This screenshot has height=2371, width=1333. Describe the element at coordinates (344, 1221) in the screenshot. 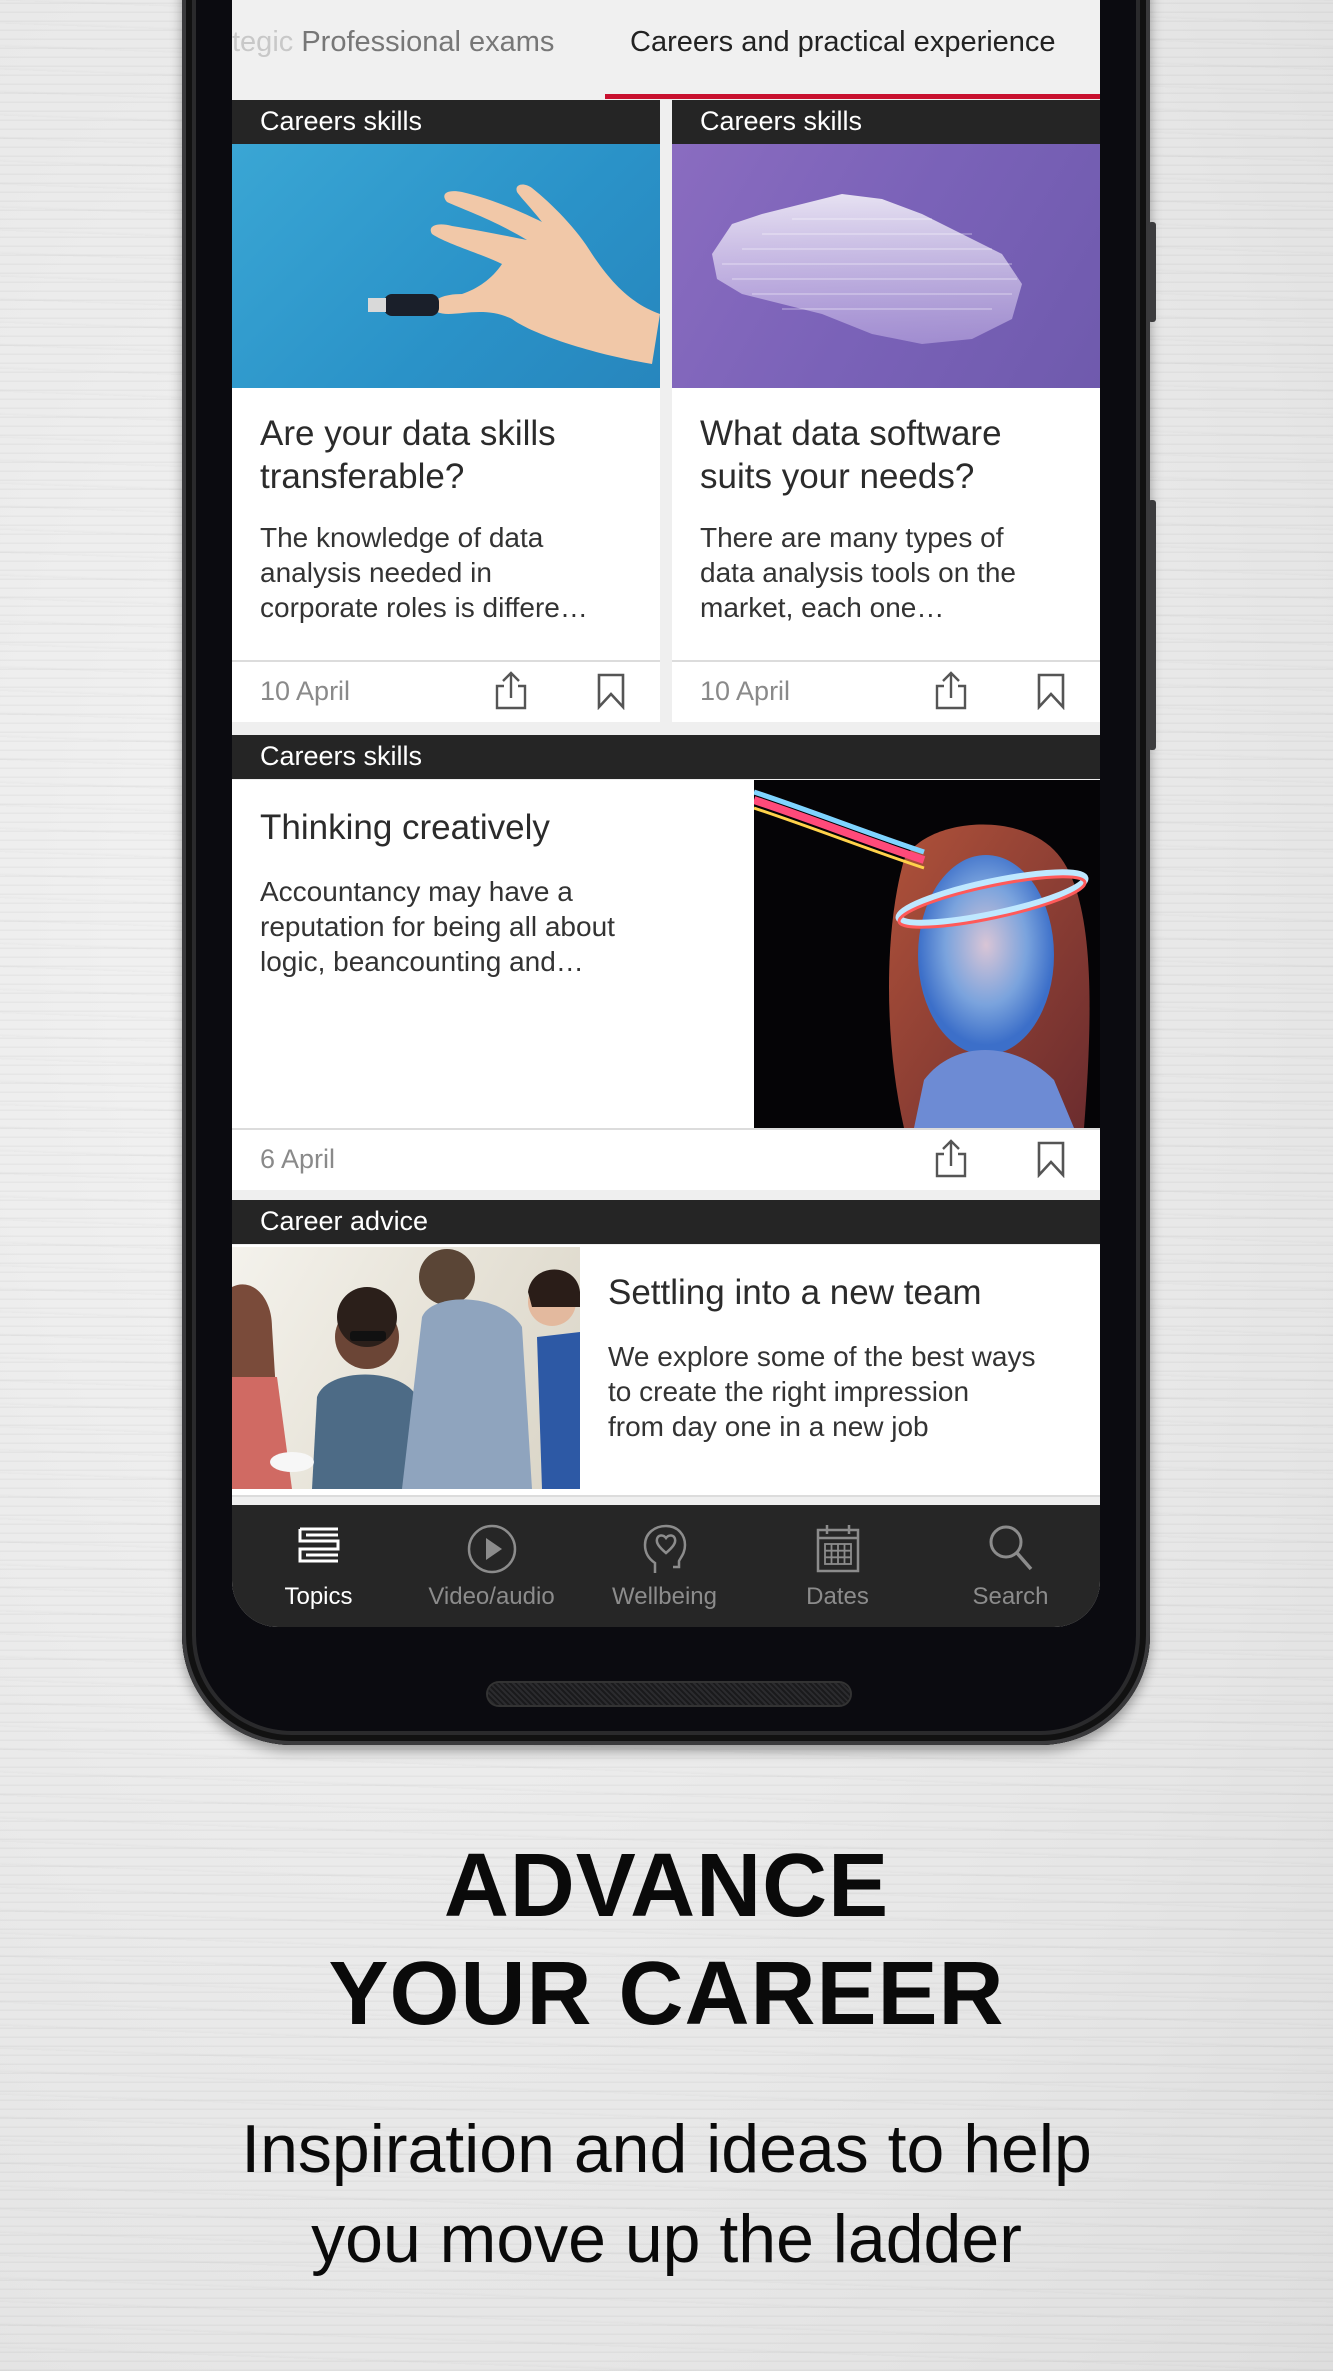

I see `category-label: Career advice` at that location.